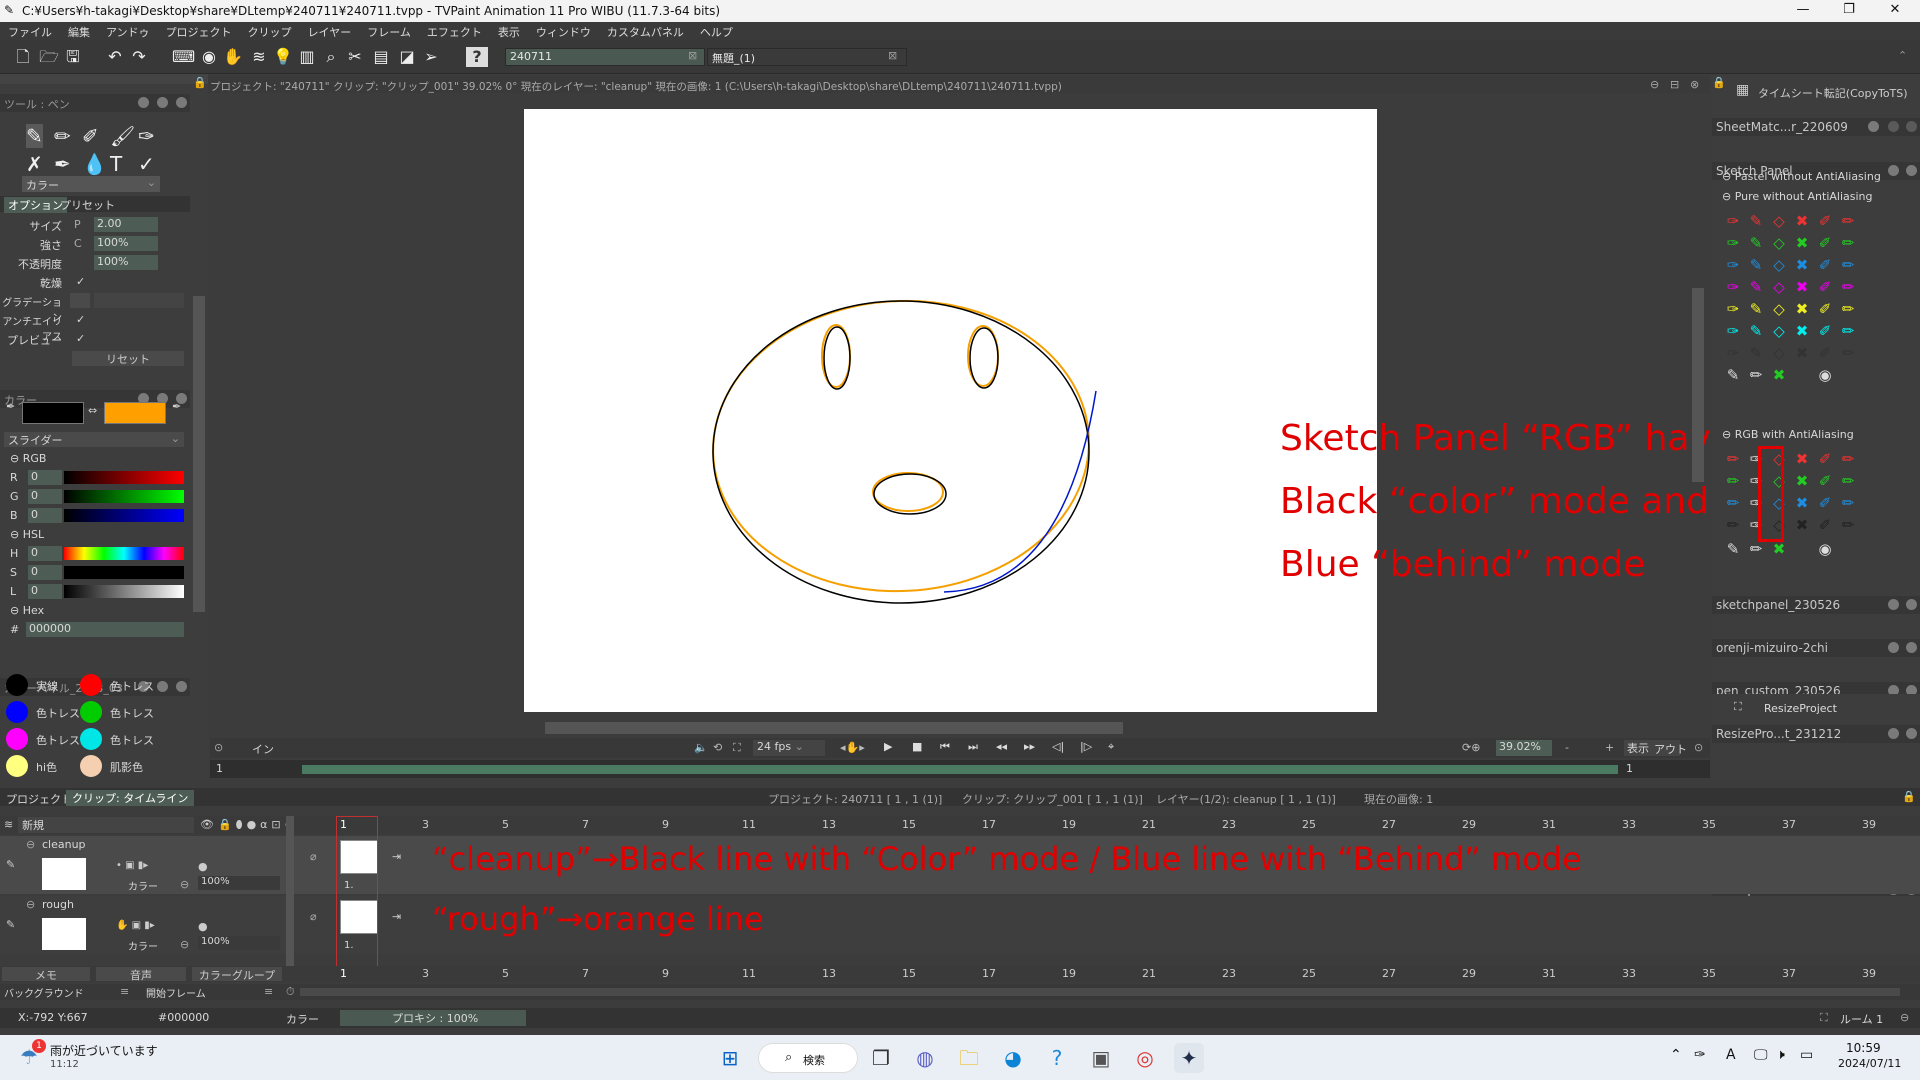 This screenshot has height=1080, width=1920. I want to click on room-selector: ルーム 1, so click(1861, 1019).